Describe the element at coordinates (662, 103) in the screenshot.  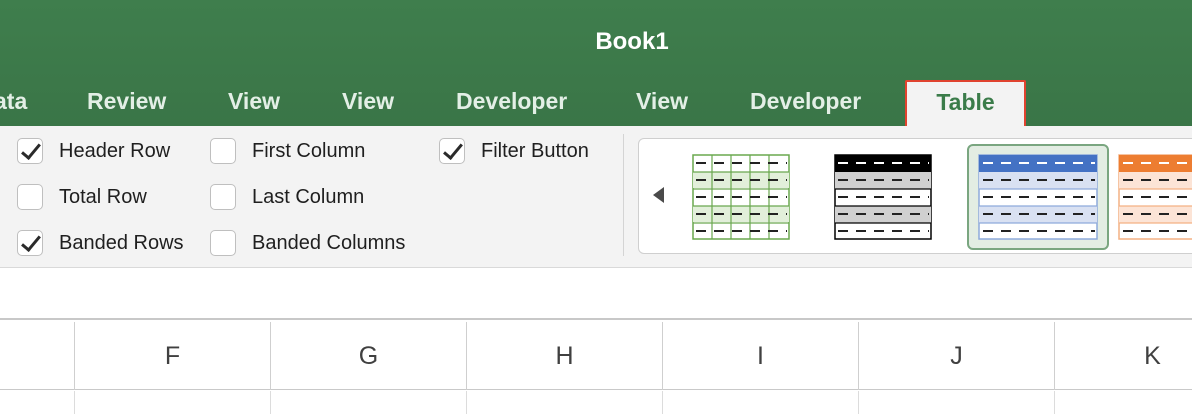
I see `tab-view-3: View` at that location.